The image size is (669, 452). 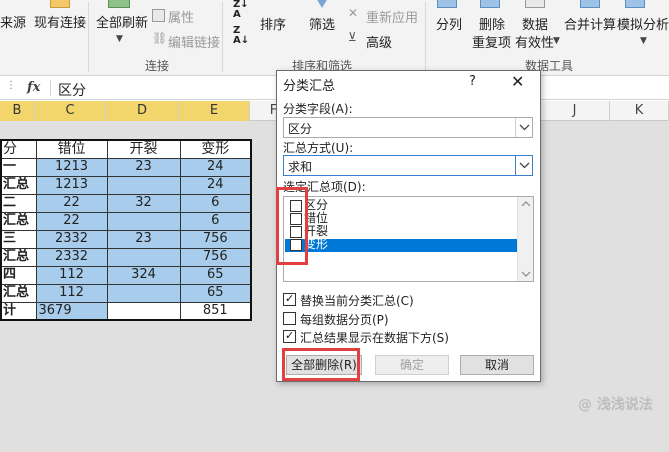 I want to click on filter-button: 筛选, so click(x=322, y=23).